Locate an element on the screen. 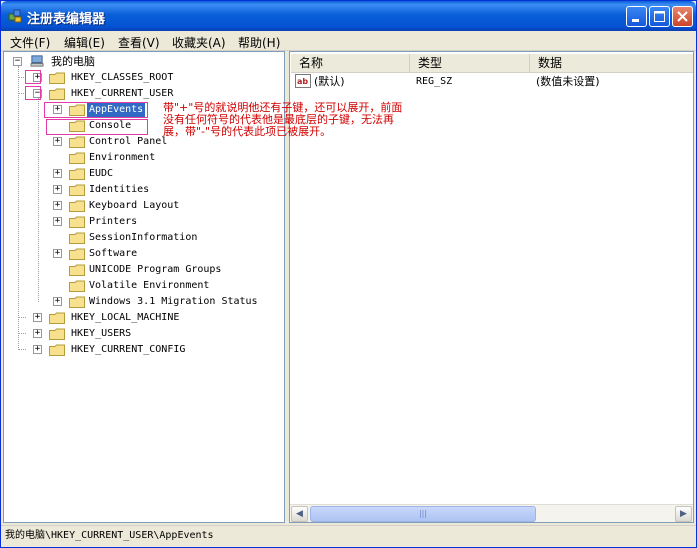 The image size is (697, 548). tree-node-label: Environment is located at coordinates (122, 157).